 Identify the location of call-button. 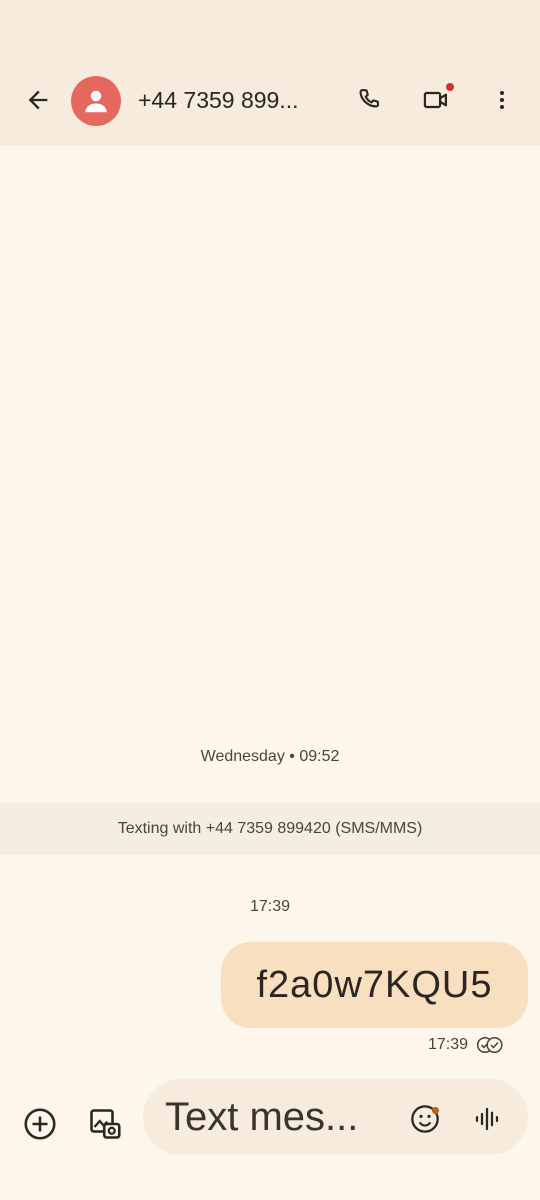
(370, 100).